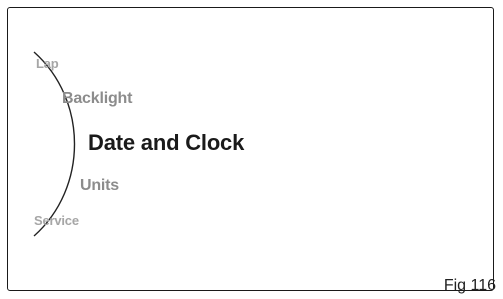 The image size is (503, 299). Describe the element at coordinates (97, 99) in the screenshot. I see `menu-item-backlight: Backlight` at that location.